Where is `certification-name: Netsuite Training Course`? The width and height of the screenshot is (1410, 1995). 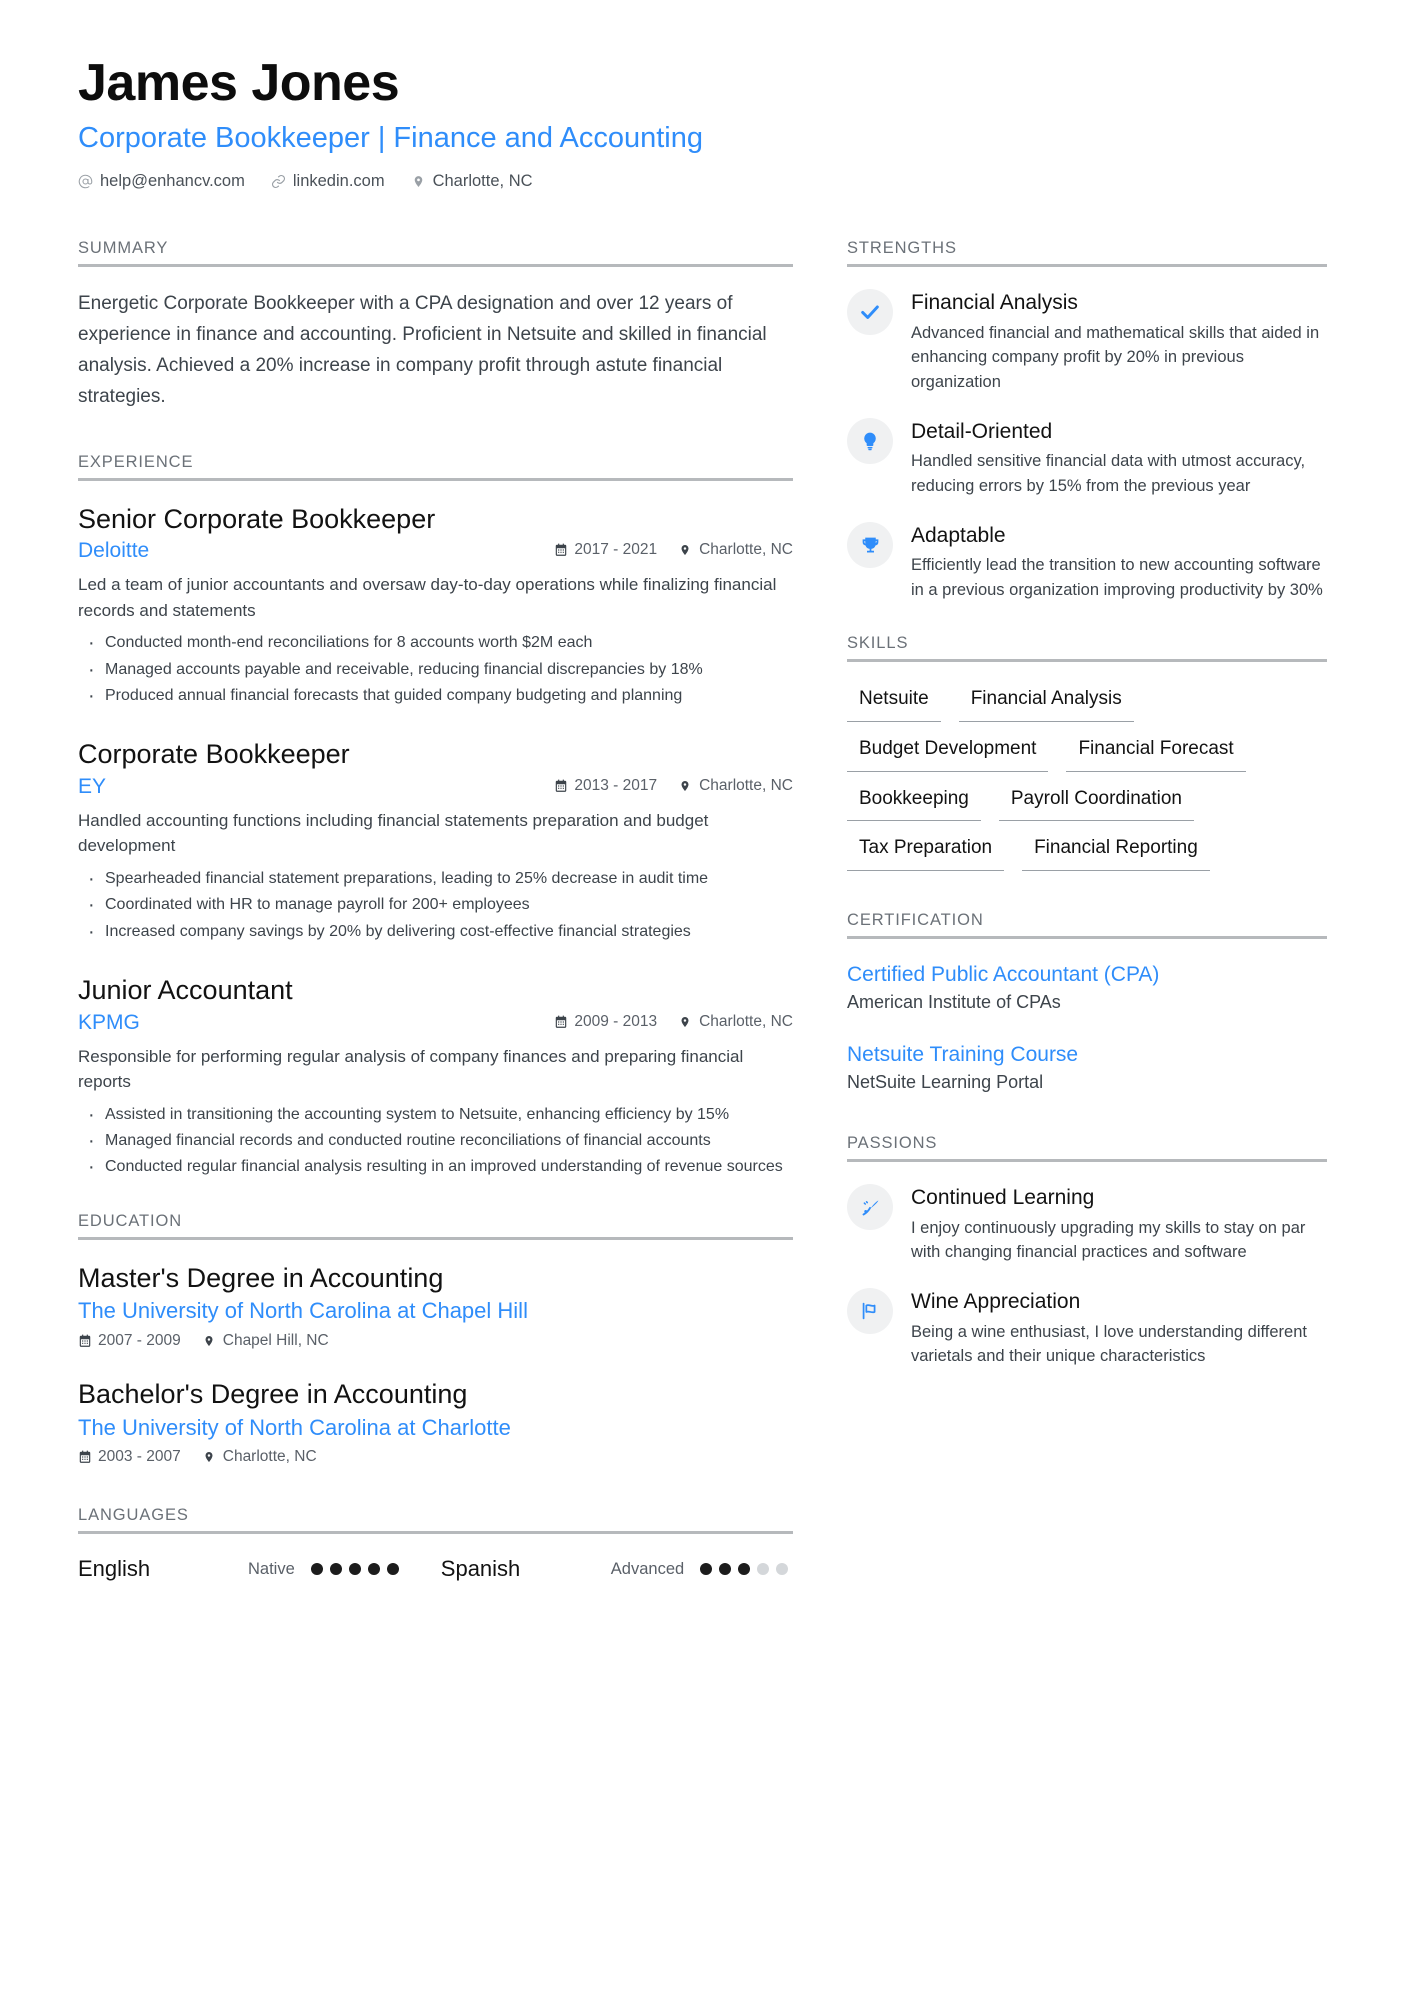 certification-name: Netsuite Training Course is located at coordinates (1087, 1054).